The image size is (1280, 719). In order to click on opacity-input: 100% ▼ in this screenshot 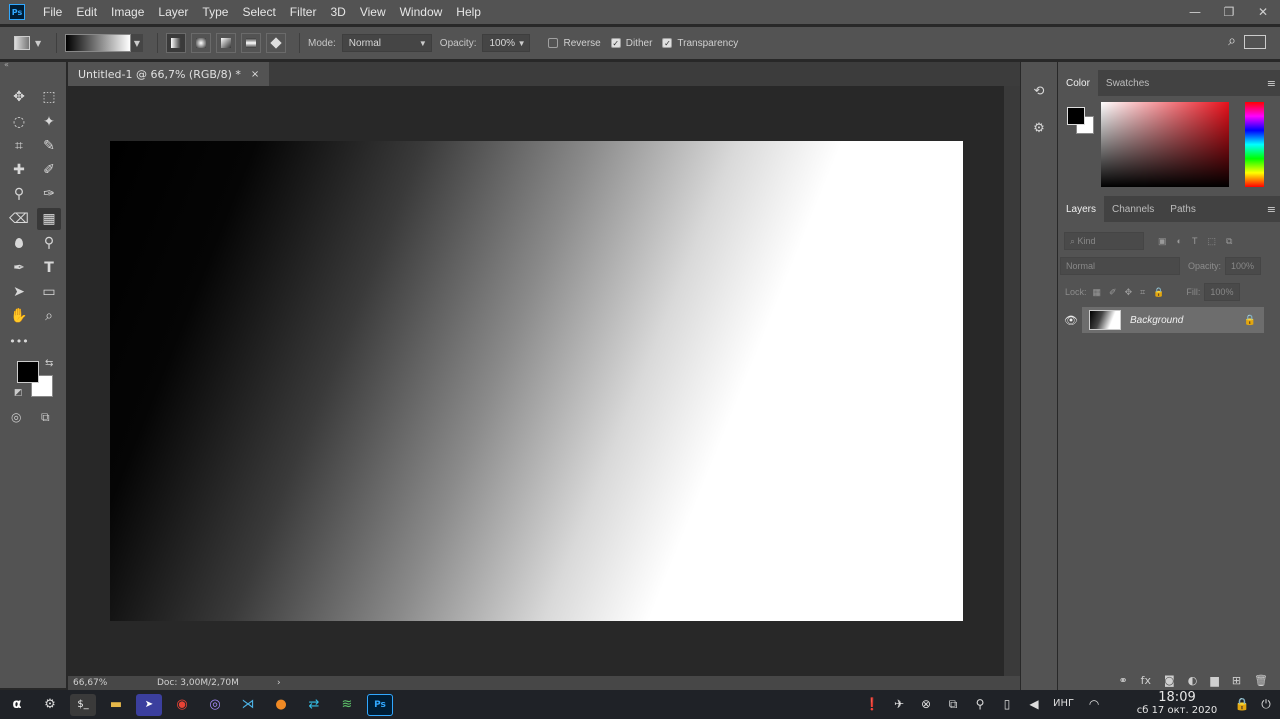, I will do `click(506, 43)`.